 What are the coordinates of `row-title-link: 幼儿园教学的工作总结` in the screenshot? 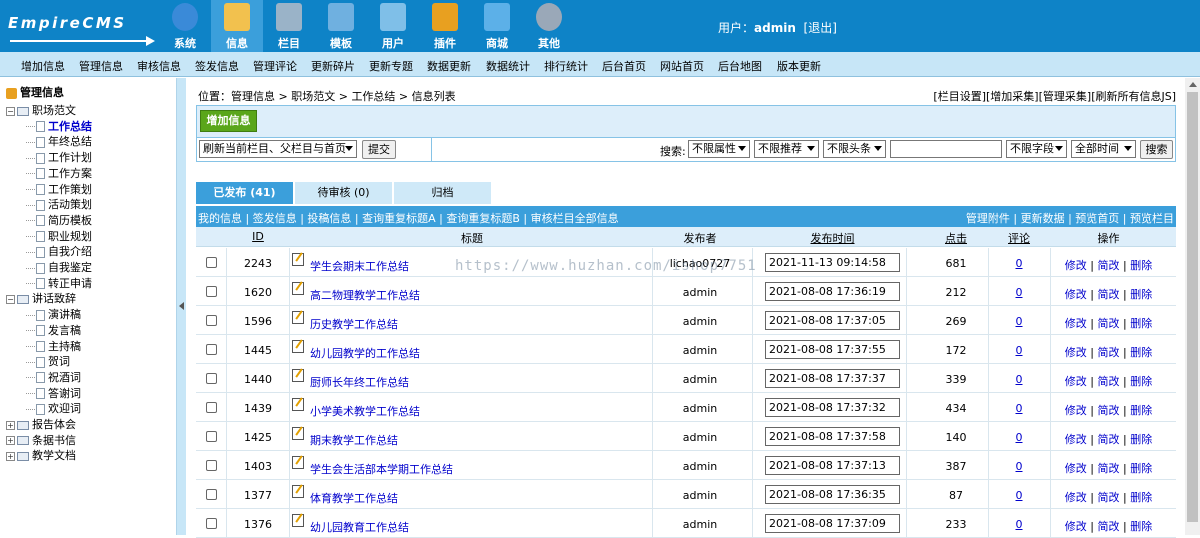 It's located at (365, 353).